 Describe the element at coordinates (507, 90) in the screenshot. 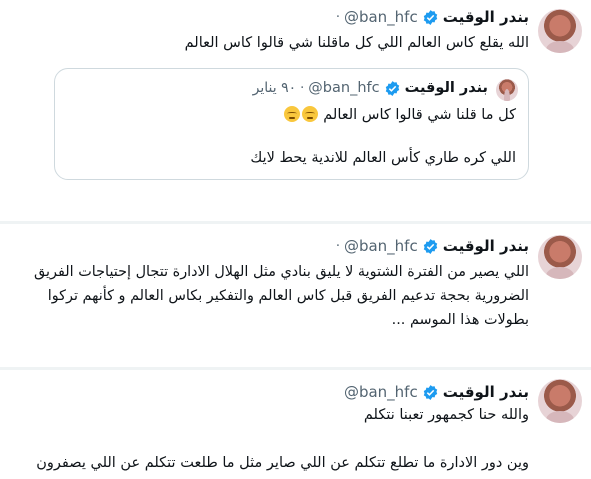

I see `quoted-user-avatar` at that location.